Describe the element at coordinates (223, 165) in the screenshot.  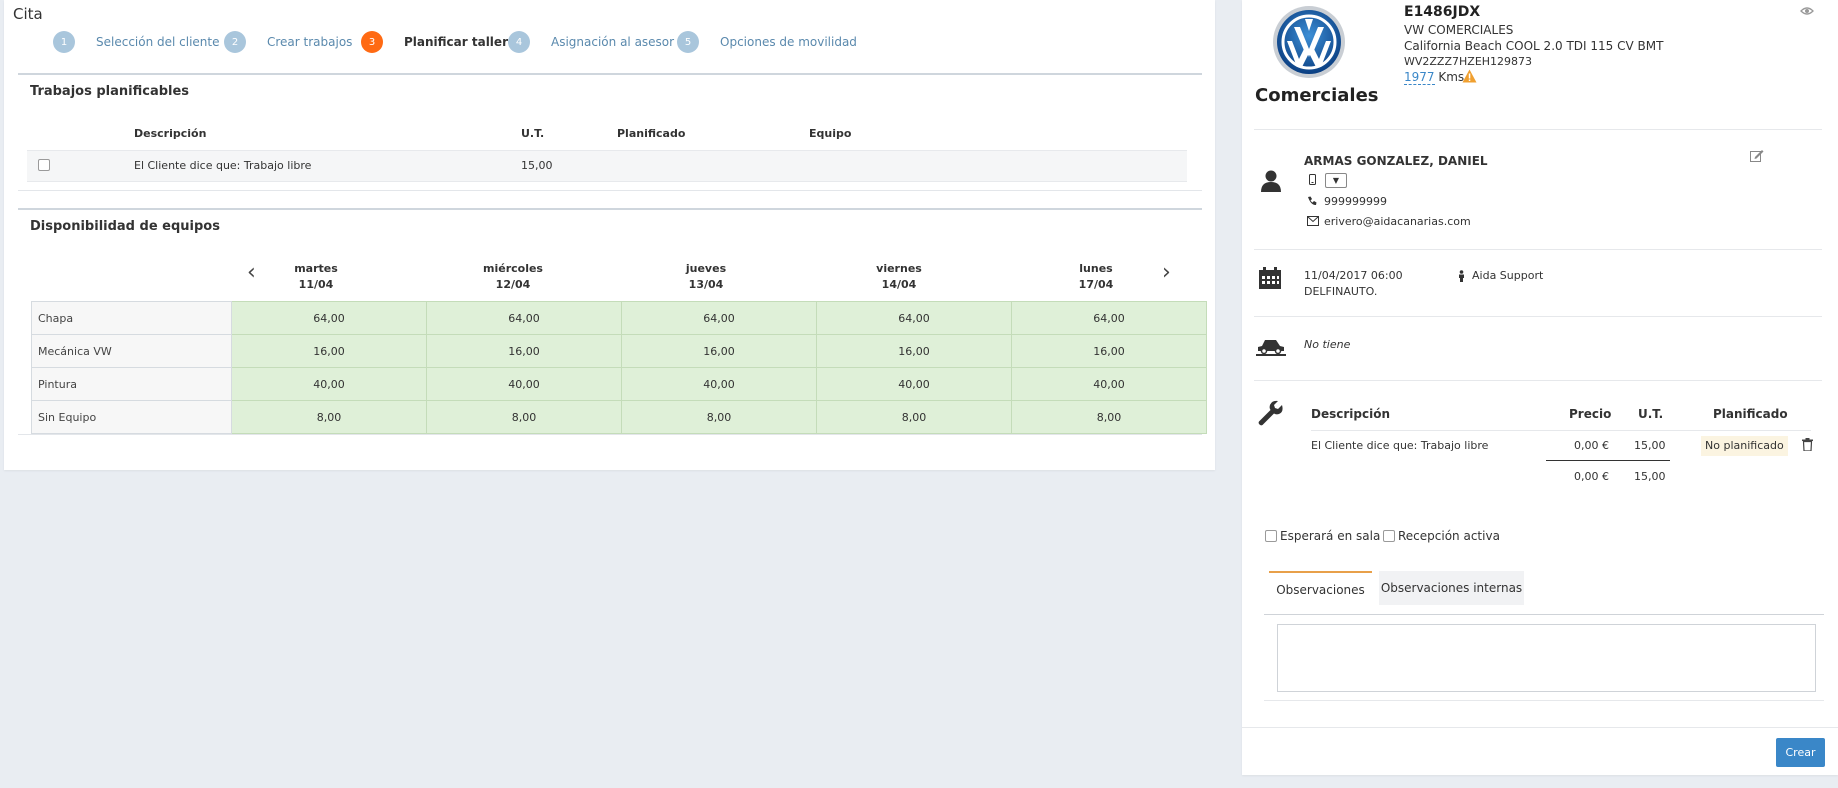
I see `job-description: El Cliente dice que: Trabajo libre` at that location.